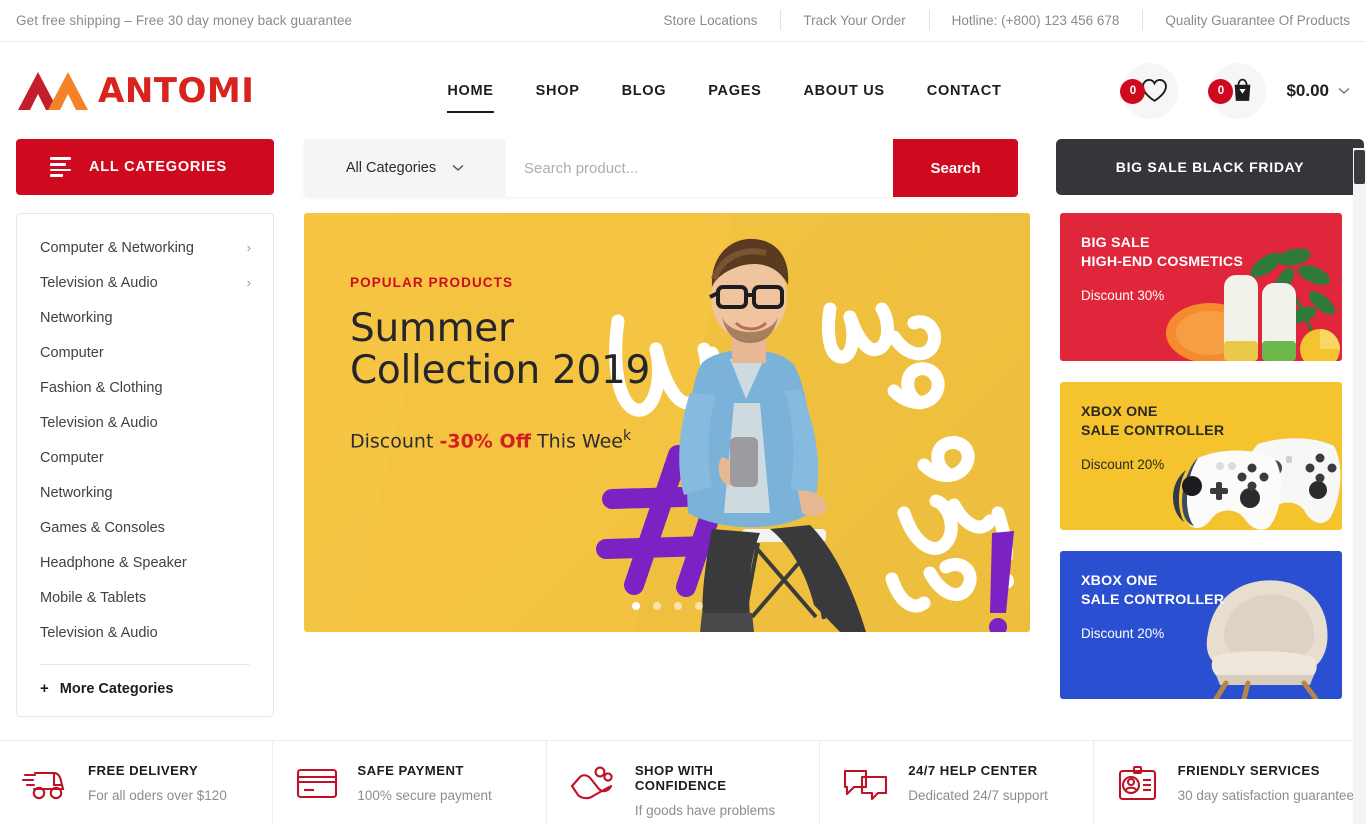 This screenshot has width=1366, height=824. What do you see at coordinates (854, 20) in the screenshot?
I see `top-link-track-order: Track Your Order` at bounding box center [854, 20].